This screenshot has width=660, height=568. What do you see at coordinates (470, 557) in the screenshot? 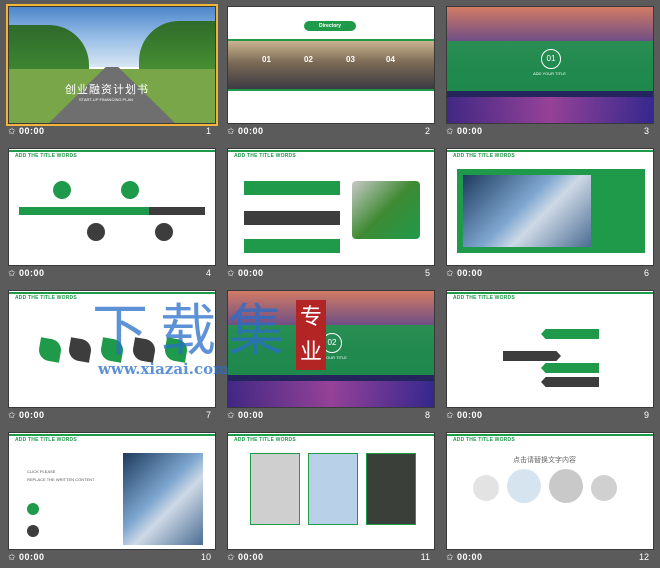
I see `slide-12-timing: 00:00` at bounding box center [470, 557].